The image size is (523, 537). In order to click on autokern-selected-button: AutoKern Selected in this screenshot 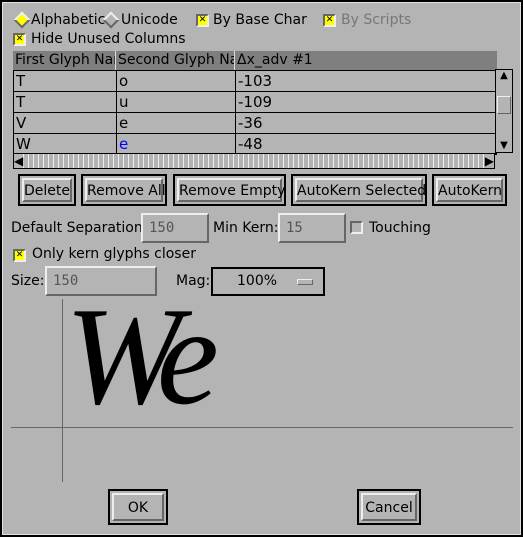, I will do `click(359, 190)`.